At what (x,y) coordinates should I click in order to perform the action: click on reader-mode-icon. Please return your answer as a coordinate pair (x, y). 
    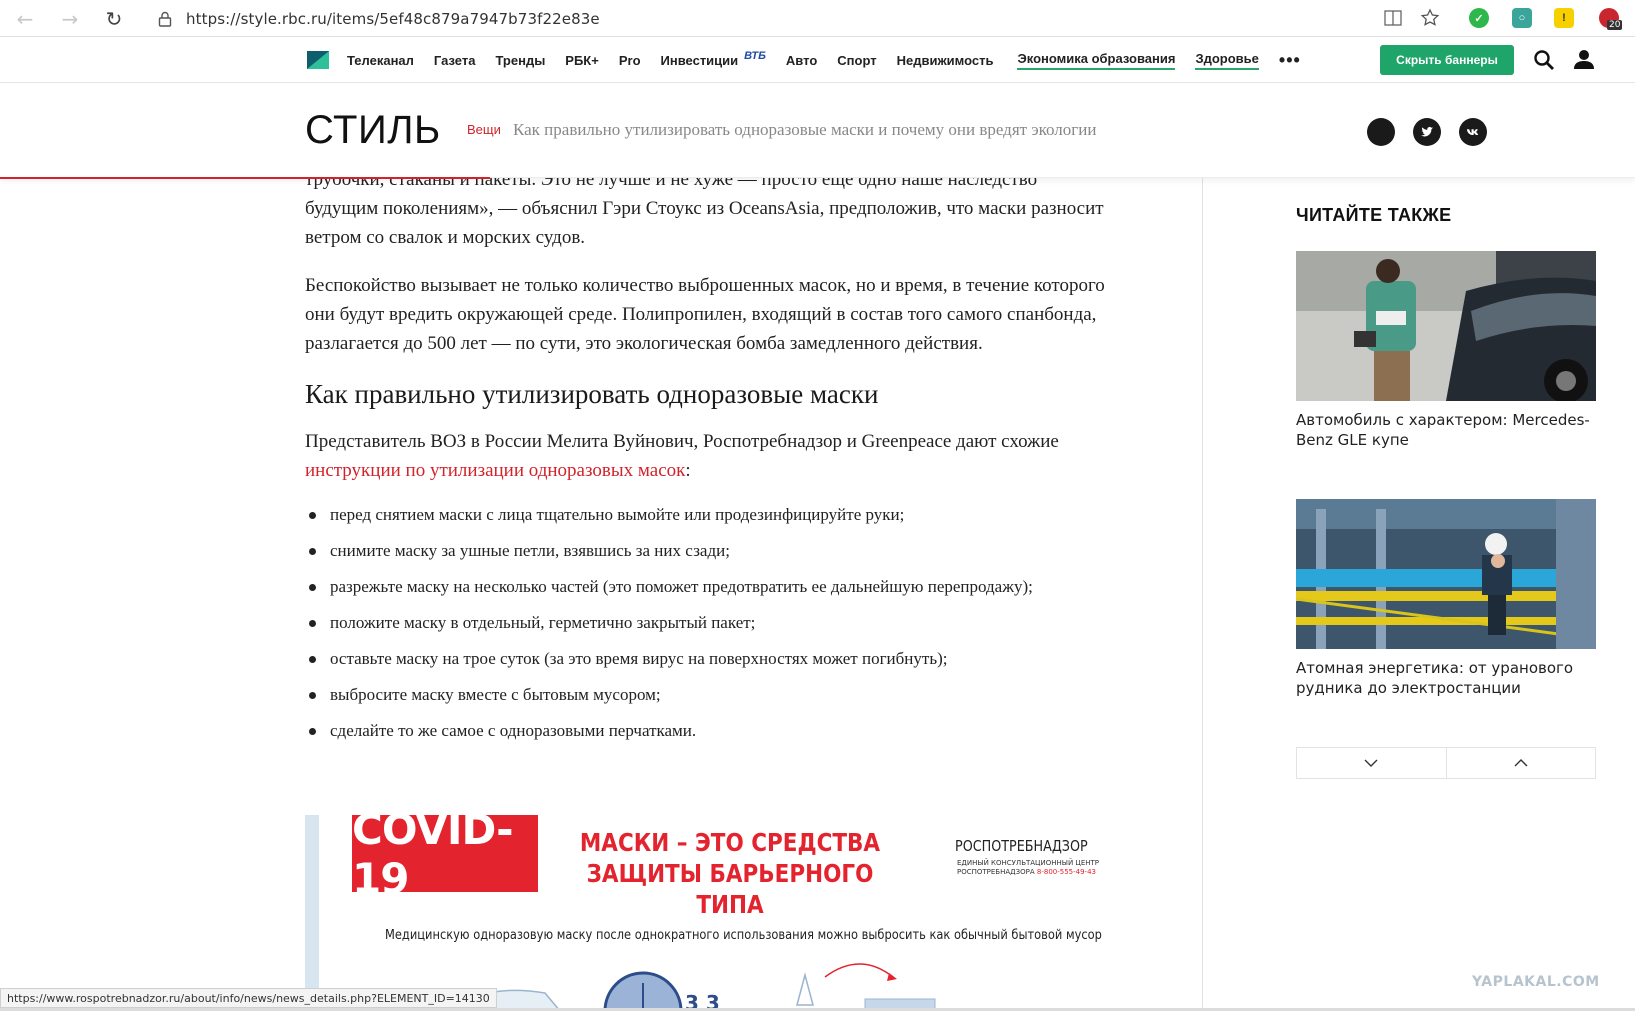
    Looking at the image, I should click on (1393, 18).